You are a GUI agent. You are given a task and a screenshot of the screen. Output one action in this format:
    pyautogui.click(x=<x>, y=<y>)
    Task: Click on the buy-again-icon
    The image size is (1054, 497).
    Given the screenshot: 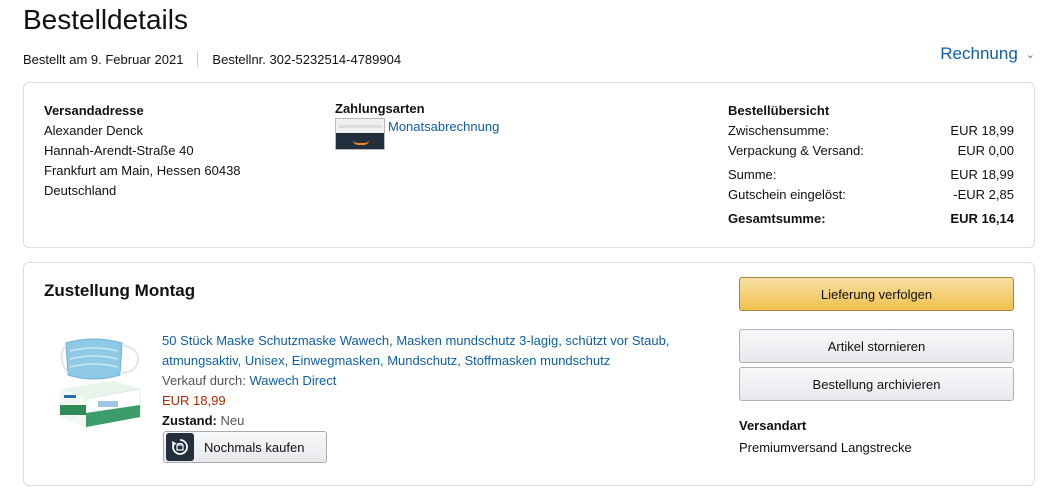 What is the action you would take?
    pyautogui.click(x=180, y=447)
    